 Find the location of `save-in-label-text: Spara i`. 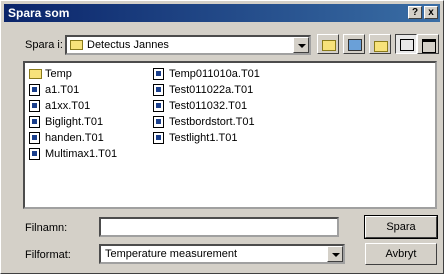

save-in-label-text: Spara i is located at coordinates (42, 45).